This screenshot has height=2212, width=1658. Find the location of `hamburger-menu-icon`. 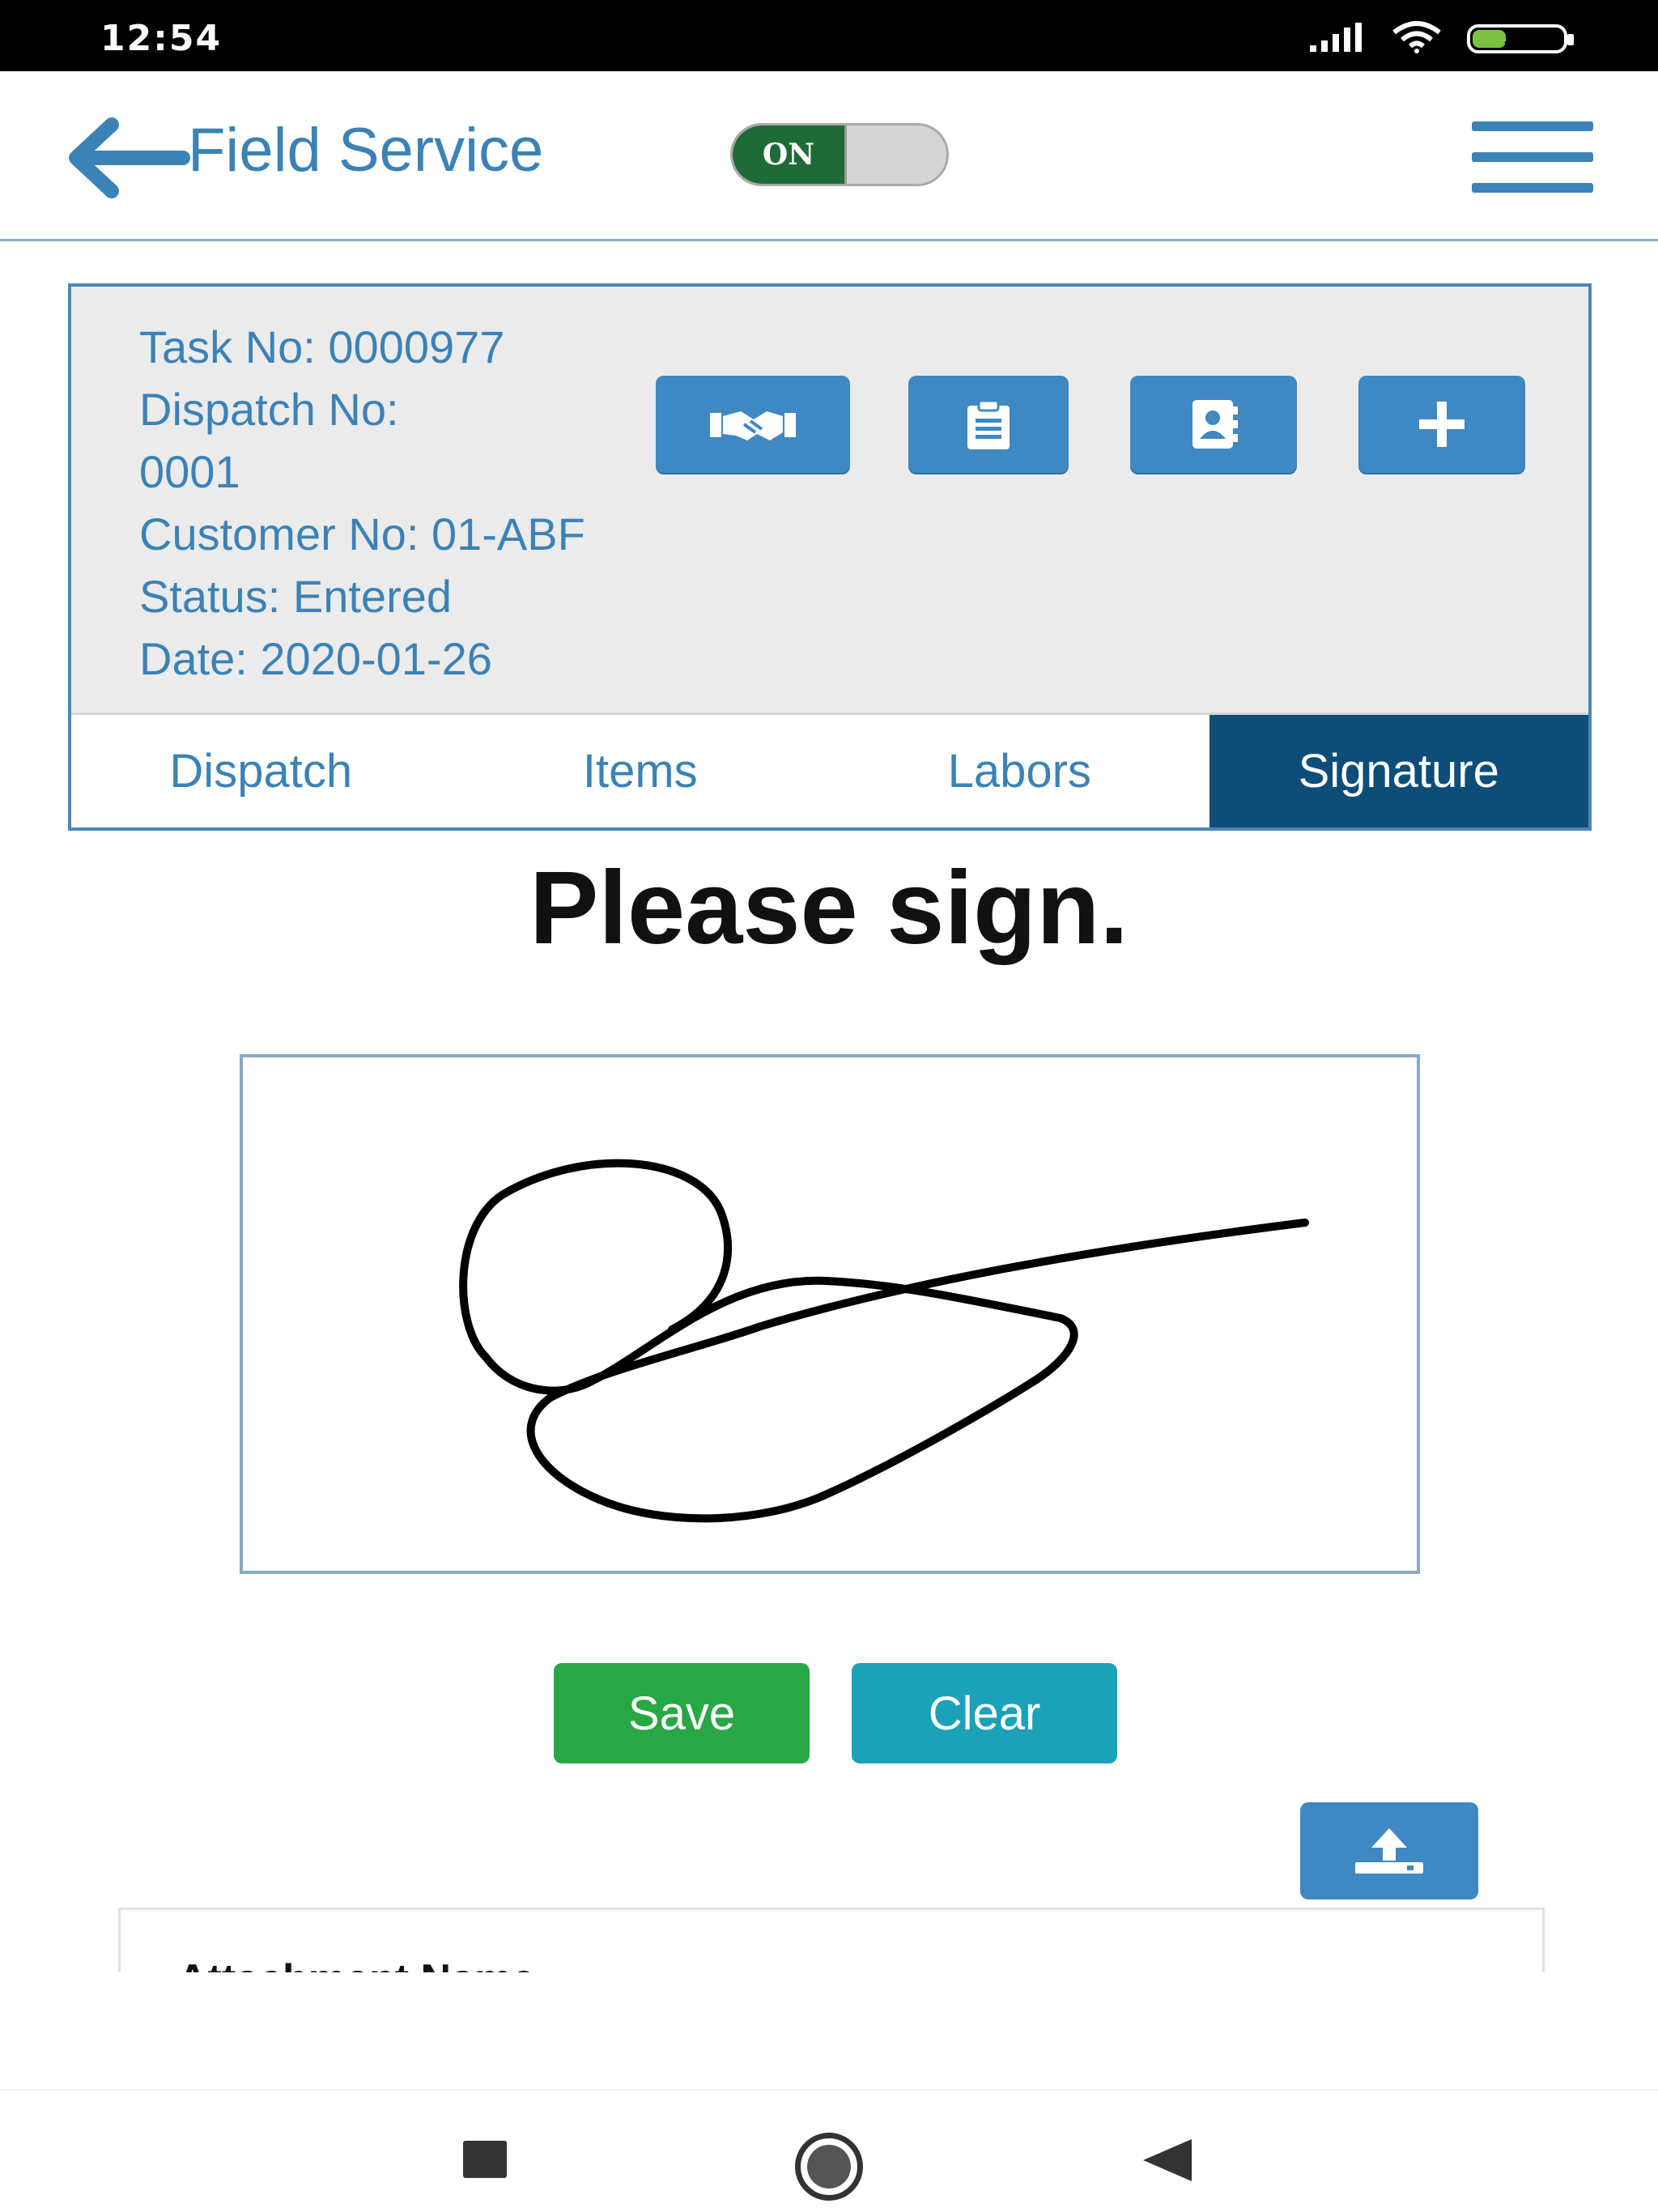

hamburger-menu-icon is located at coordinates (1532, 158).